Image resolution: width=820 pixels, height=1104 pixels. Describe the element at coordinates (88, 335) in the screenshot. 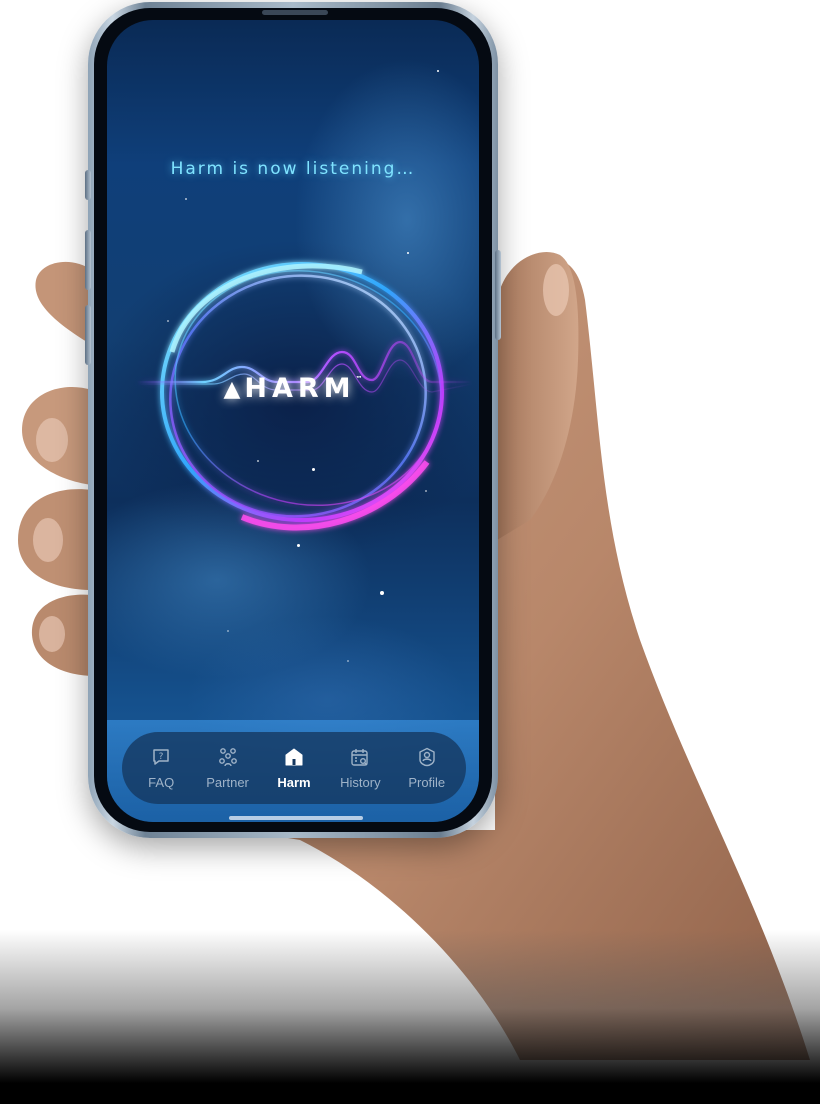

I see `side-button-volume-down` at that location.